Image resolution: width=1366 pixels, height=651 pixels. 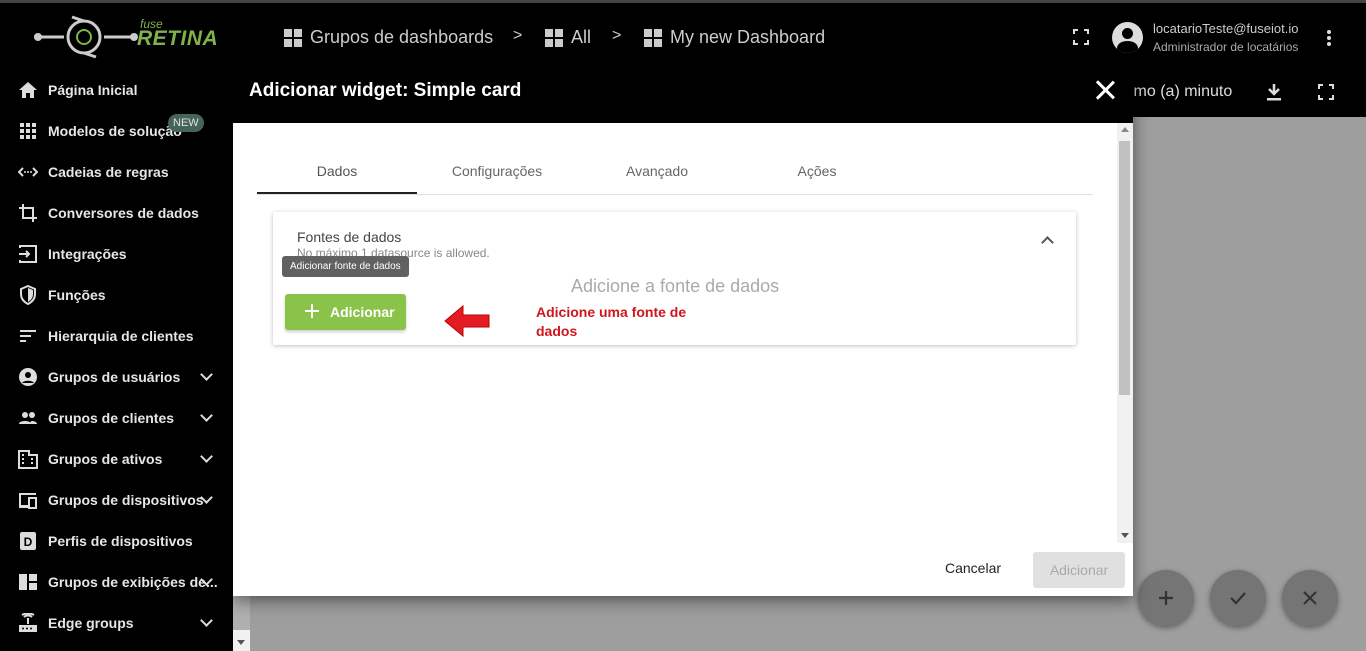 I want to click on tab-data: Dados, so click(x=337, y=172).